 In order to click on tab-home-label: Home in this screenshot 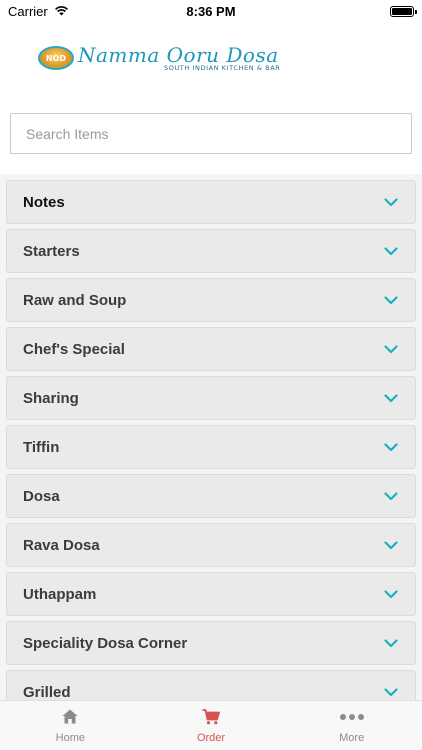, I will do `click(70, 737)`.